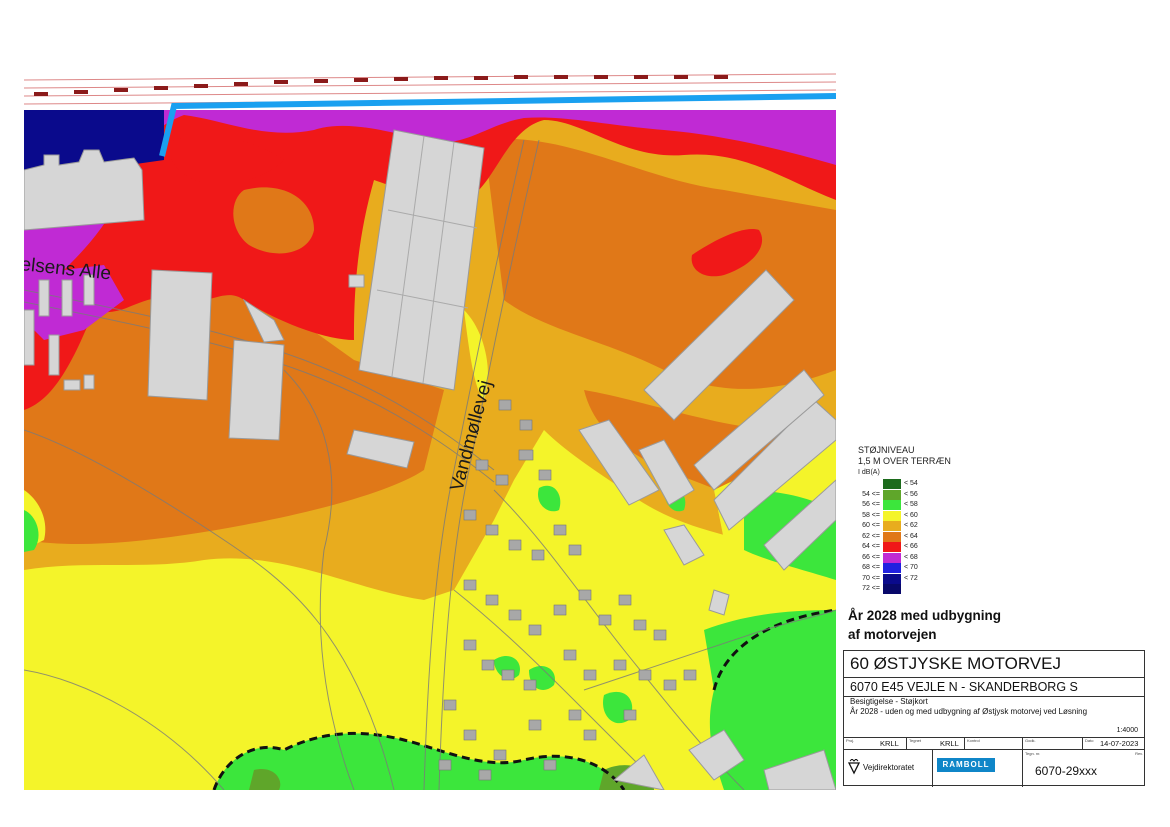 The image size is (1170, 827). I want to click on date-value: 14-07-2023, so click(1119, 743).